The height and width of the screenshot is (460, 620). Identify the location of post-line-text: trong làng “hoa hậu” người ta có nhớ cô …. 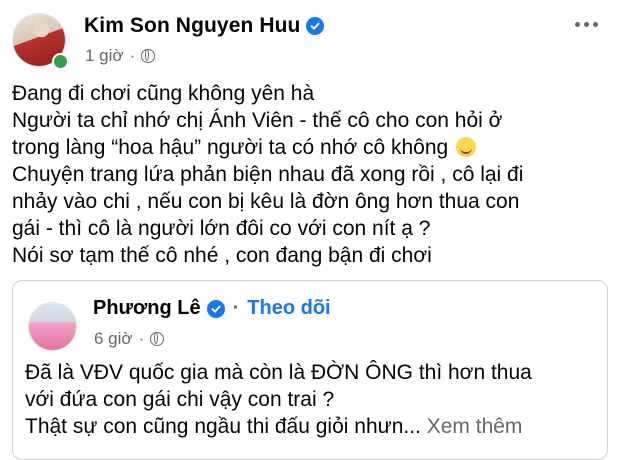
(230, 147).